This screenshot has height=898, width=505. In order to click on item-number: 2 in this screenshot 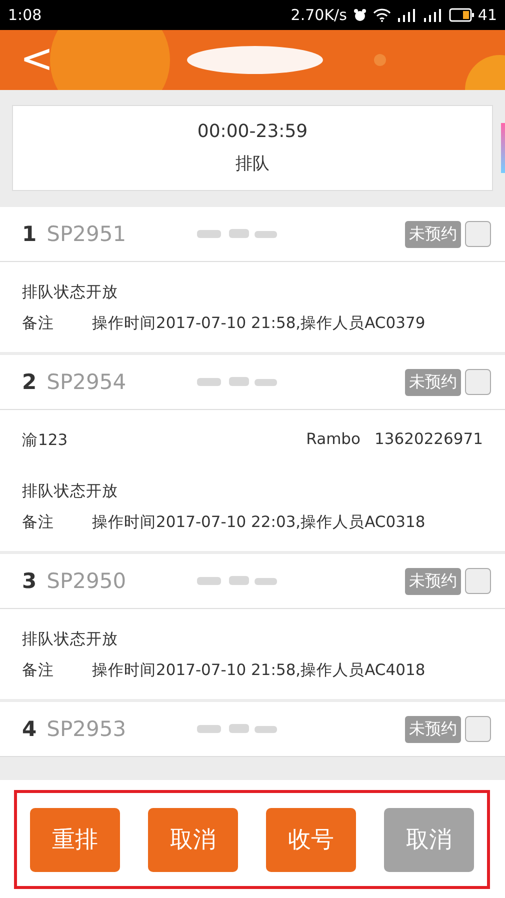, I will do `click(29, 382)`.